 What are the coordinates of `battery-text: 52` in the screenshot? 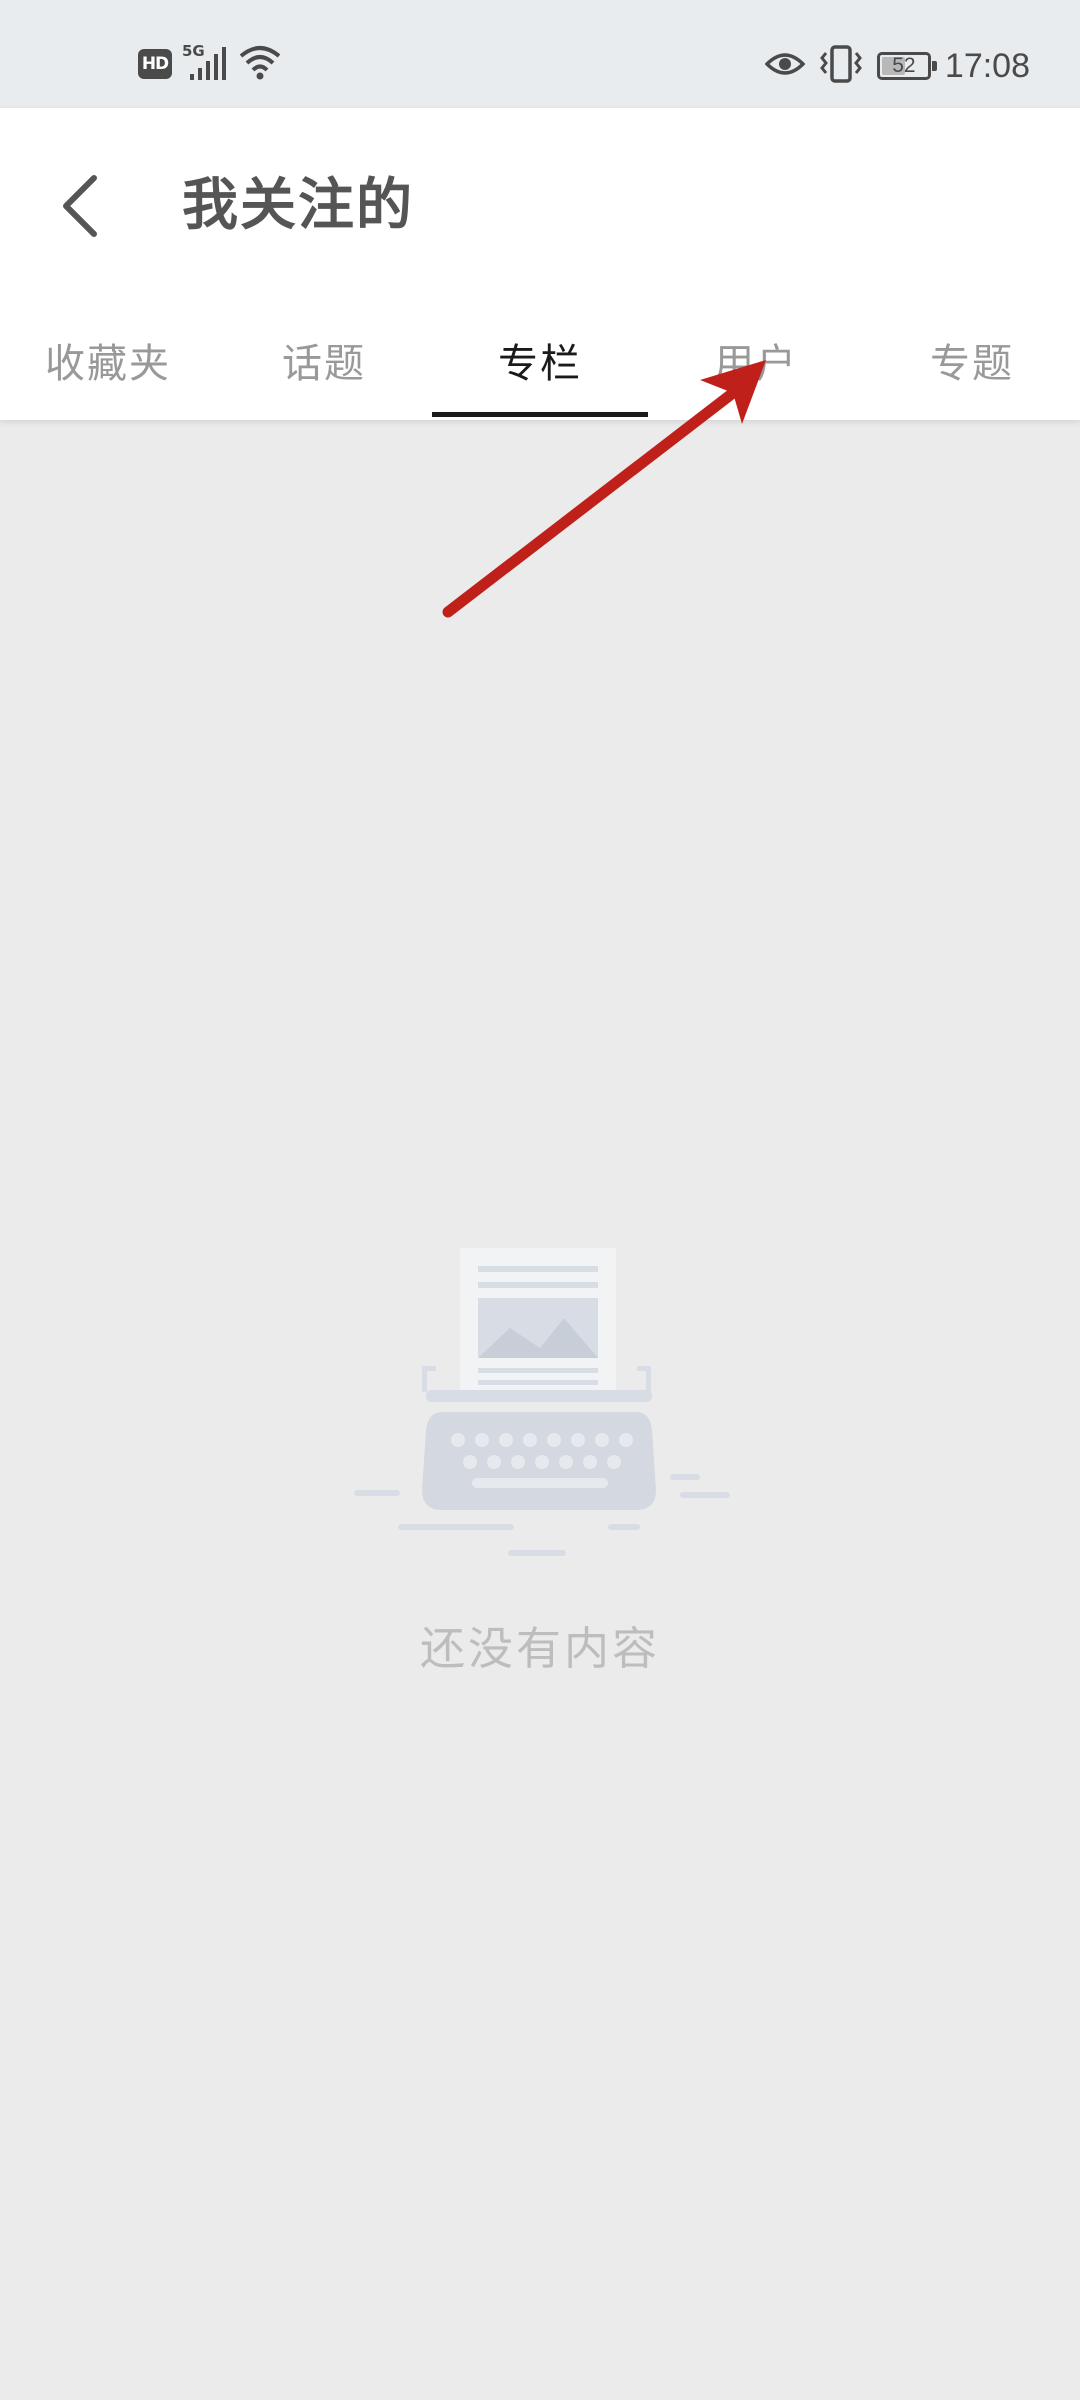 It's located at (904, 65).